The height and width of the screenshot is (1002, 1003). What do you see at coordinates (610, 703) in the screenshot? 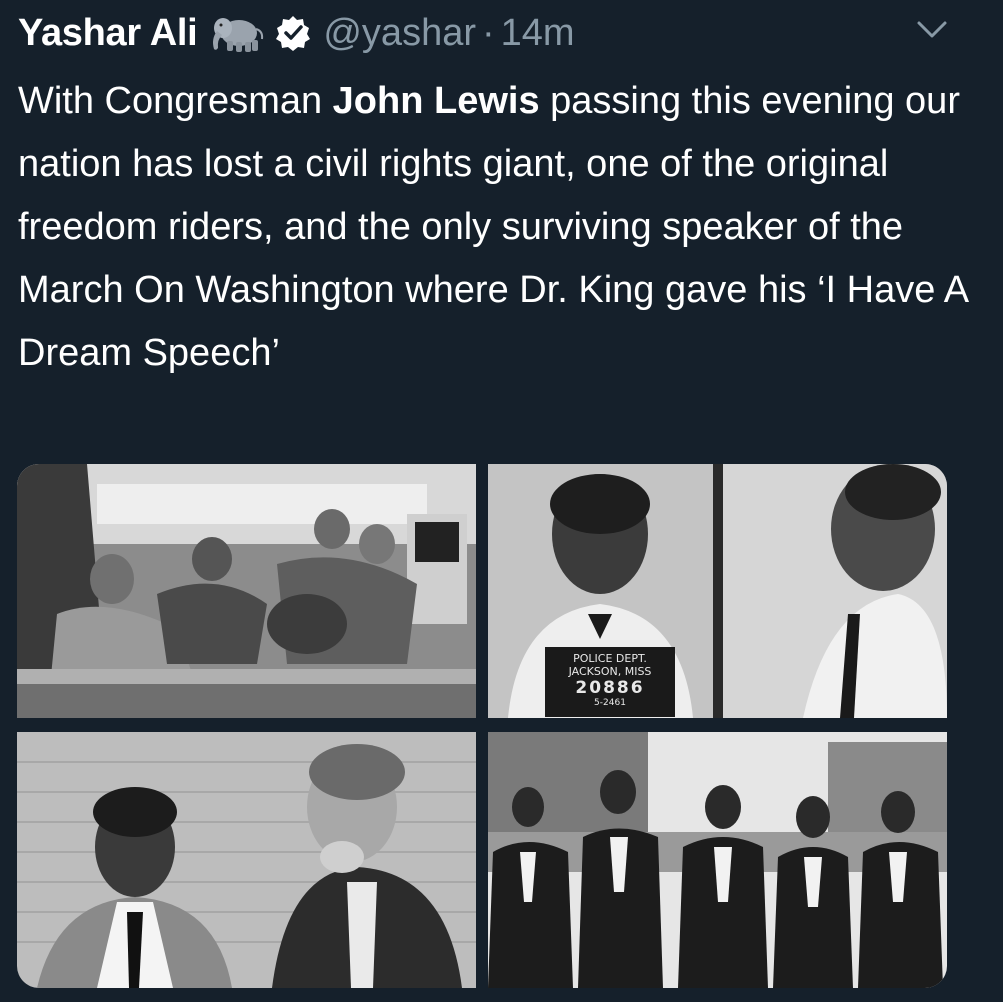
I see `placard-sub: 5-2461` at bounding box center [610, 703].